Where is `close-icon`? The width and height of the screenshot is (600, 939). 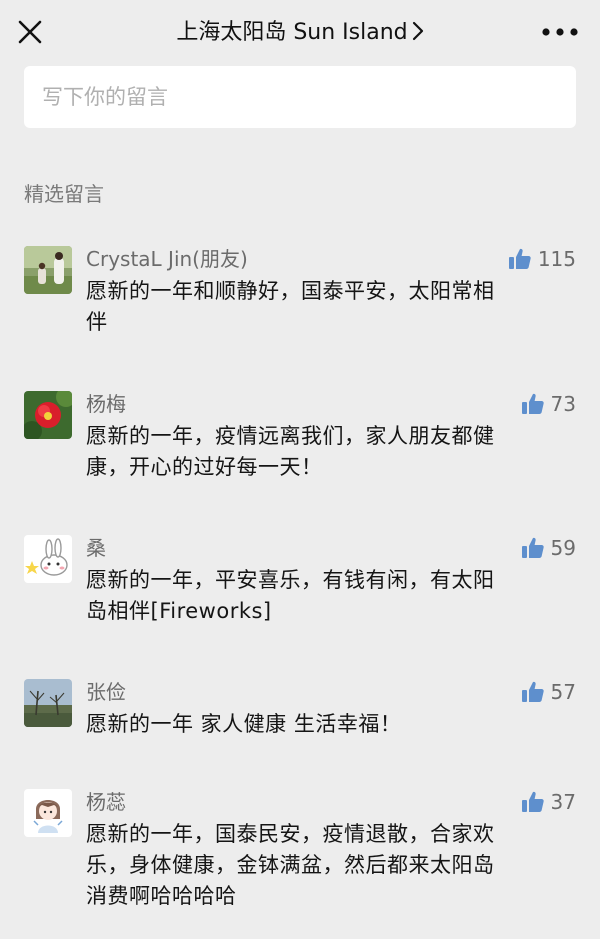
close-icon is located at coordinates (30, 32).